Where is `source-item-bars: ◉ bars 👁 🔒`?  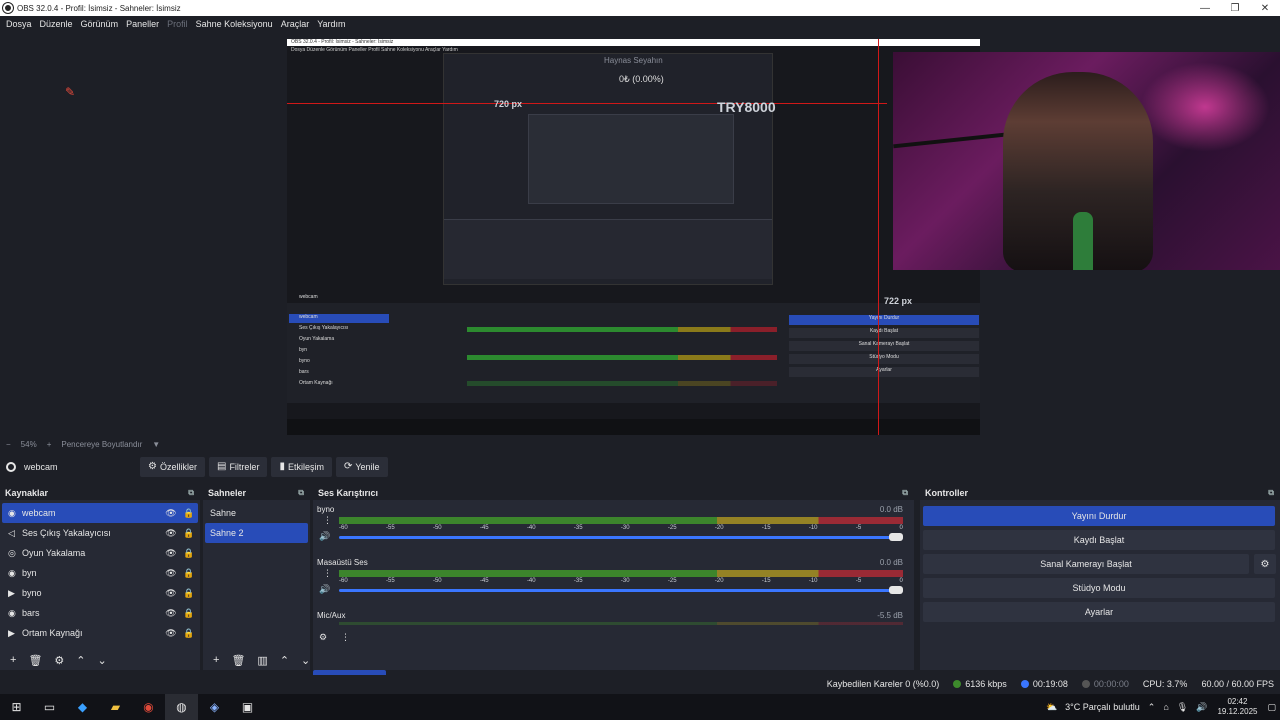
source-item-bars: ◉ bars 👁 🔒 is located at coordinates (100, 613).